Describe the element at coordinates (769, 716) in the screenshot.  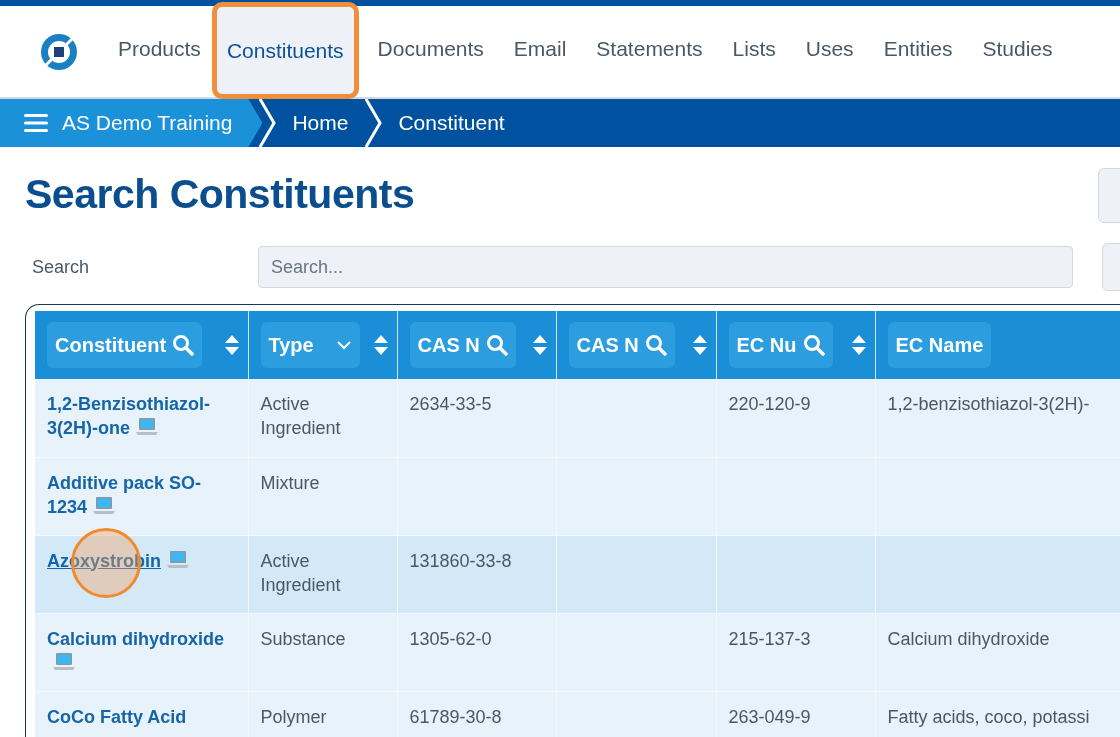
I see `table-cell-text: 263-049-9` at that location.